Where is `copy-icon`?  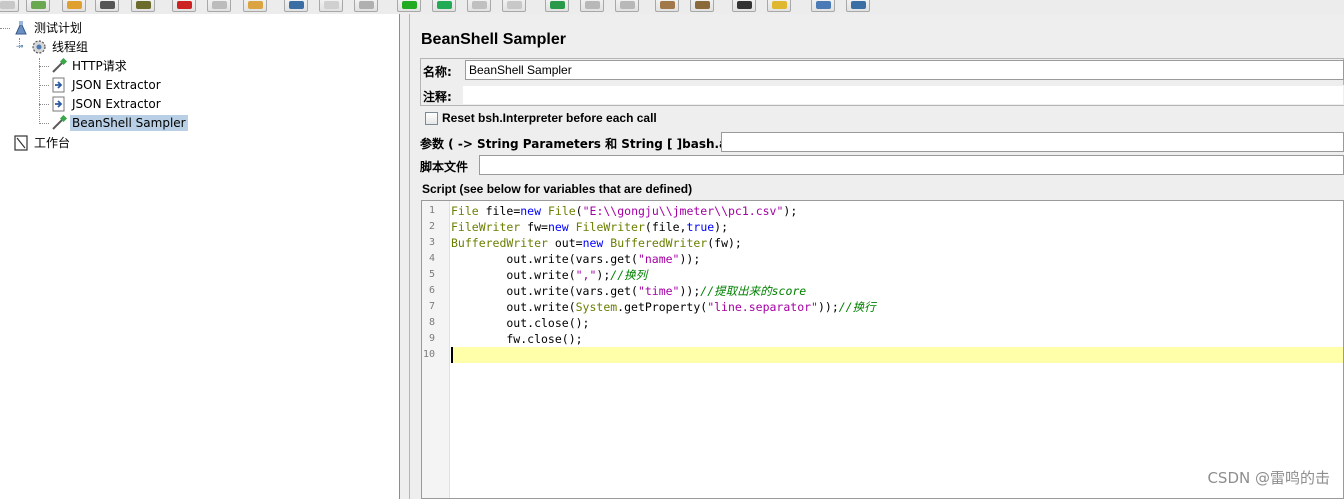
copy-icon is located at coordinates (219, 6).